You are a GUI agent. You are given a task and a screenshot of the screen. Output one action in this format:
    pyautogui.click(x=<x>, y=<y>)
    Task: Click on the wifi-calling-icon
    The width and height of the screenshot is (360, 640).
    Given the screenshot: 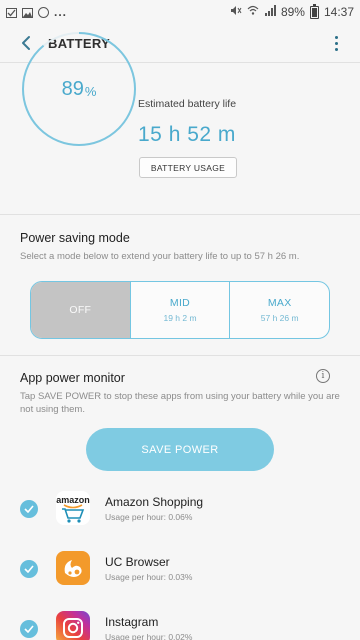 What is the action you would take?
    pyautogui.click(x=253, y=12)
    